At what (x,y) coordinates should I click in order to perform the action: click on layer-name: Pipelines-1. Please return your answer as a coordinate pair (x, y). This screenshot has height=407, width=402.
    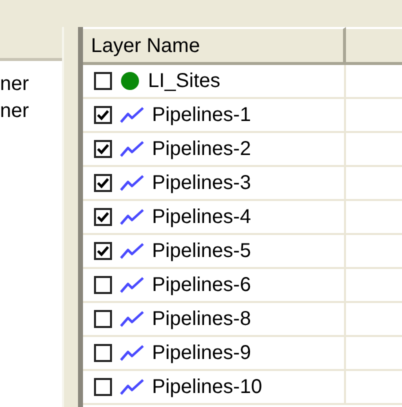
    Looking at the image, I should click on (201, 115).